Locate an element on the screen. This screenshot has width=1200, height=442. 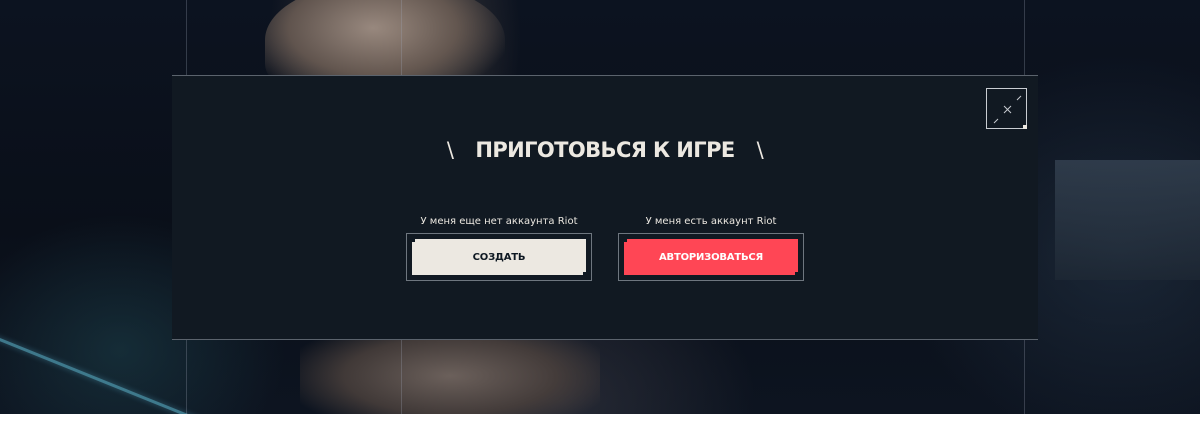
create-account-button: СОЗДАТЬ is located at coordinates (499, 257).